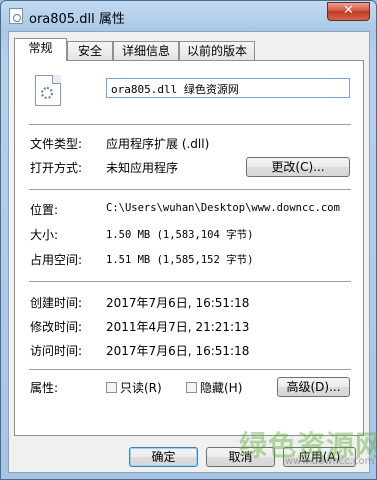  Describe the element at coordinates (178, 303) in the screenshot. I see `created-value: 2017年7月6日, 16:51:18` at that location.